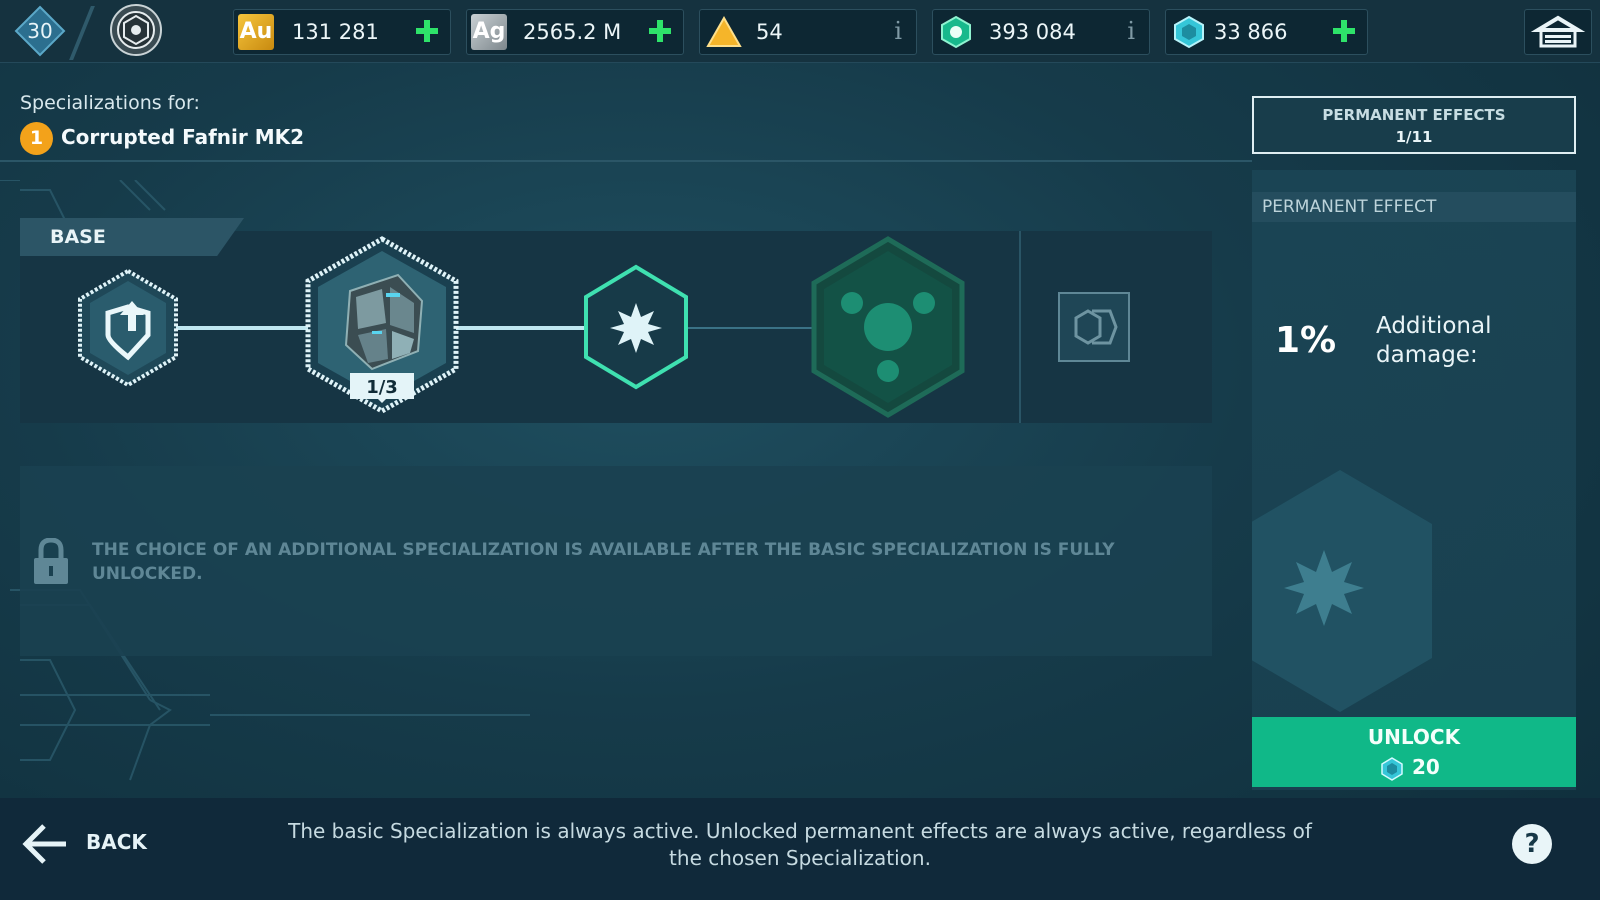  I want to click on triangle-resource: 54 i, so click(808, 32).